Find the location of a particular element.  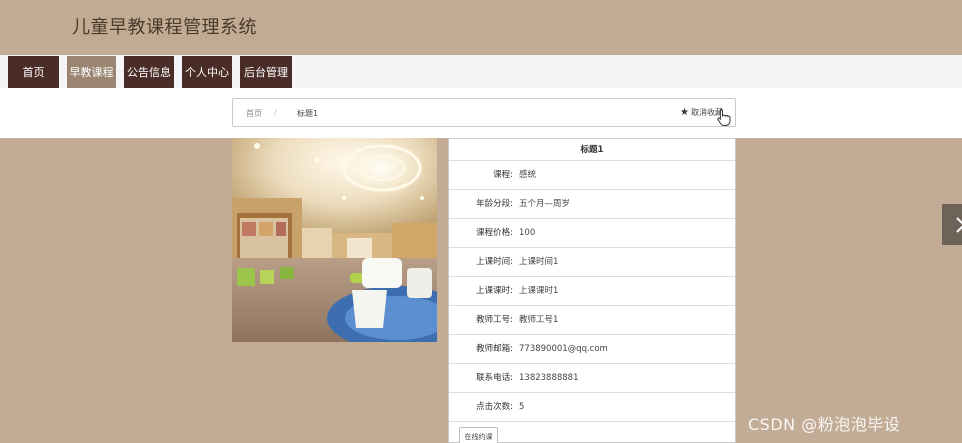

watermark: CSDN @粉泡泡毕设 is located at coordinates (824, 424).